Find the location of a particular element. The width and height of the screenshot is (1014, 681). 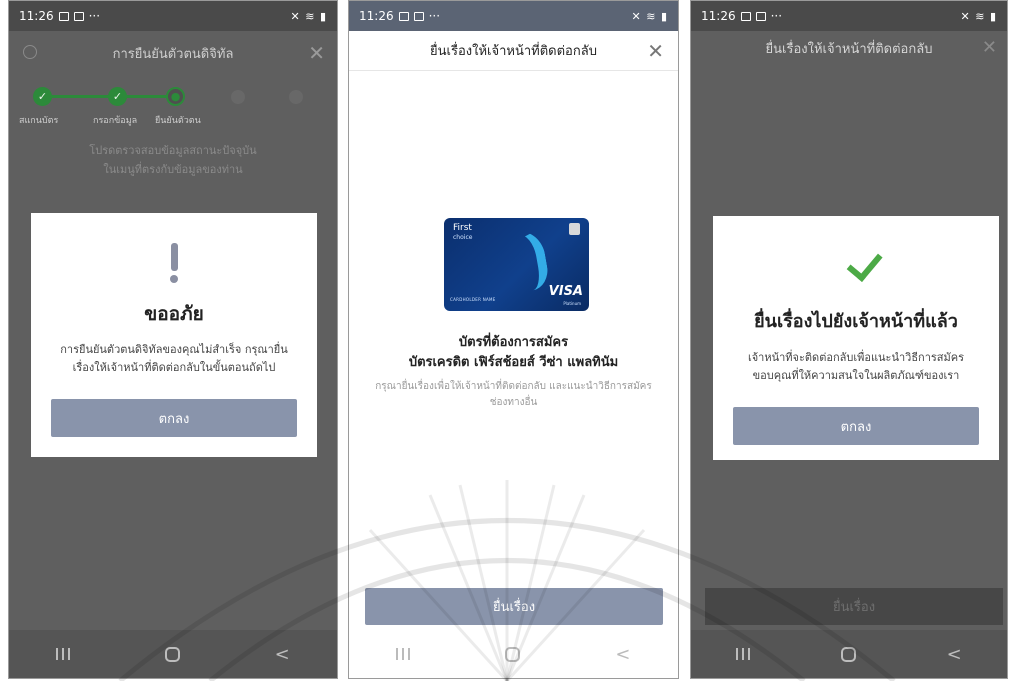

card-name: บัตรเครดิต เฟิร์สช้อยส์ วีซ่า แพลทินัม is located at coordinates (513, 362).